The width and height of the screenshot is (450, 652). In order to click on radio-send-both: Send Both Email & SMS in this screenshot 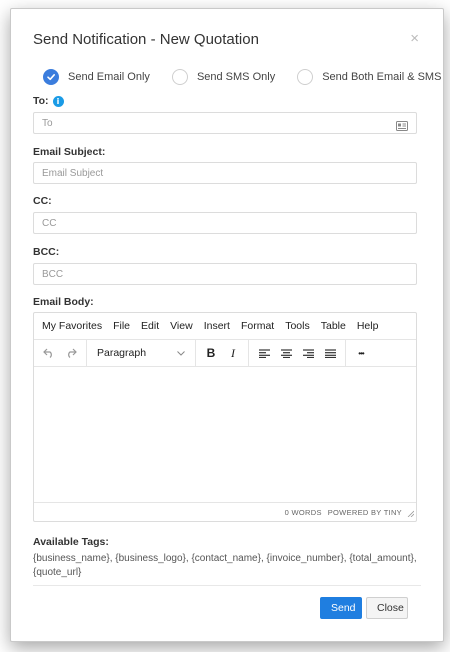, I will do `click(369, 77)`.